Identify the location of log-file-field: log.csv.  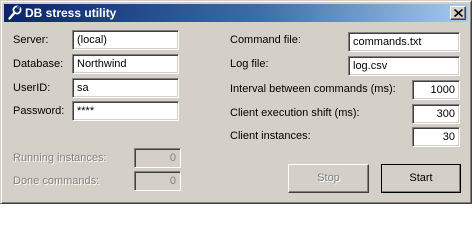
(404, 66).